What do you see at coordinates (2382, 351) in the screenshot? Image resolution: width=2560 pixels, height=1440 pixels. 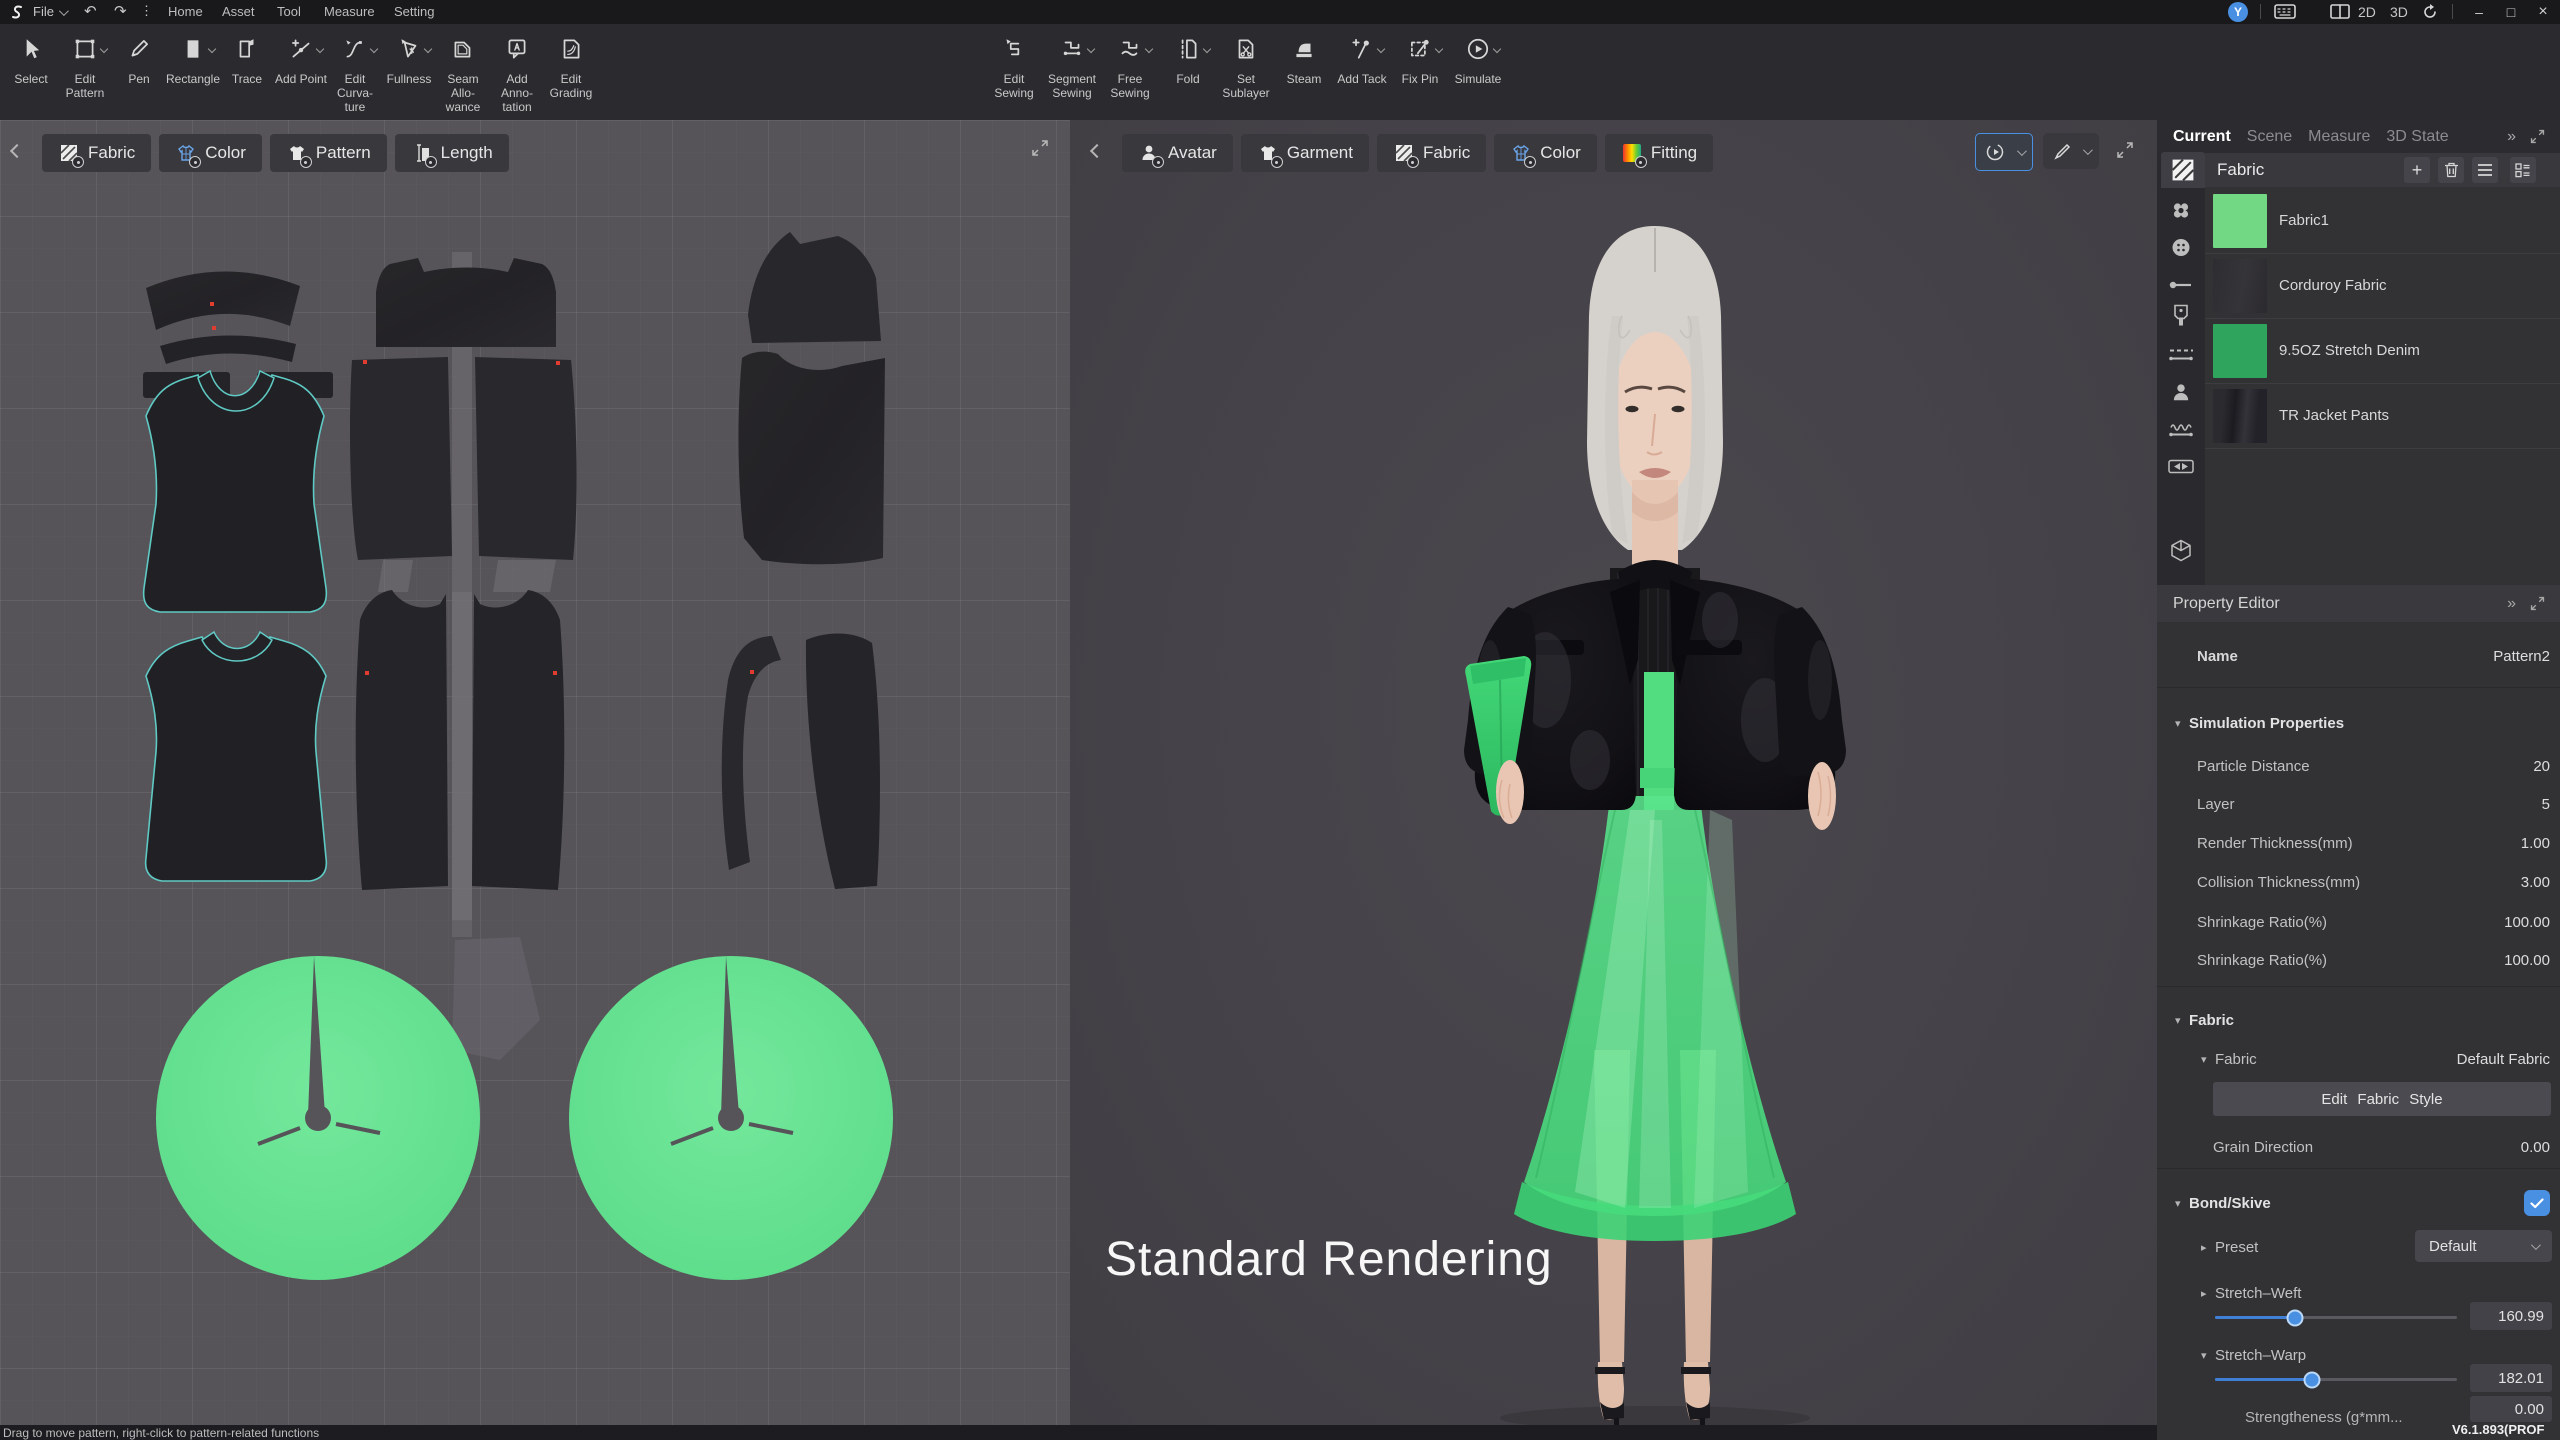 I see `fabric-list-item: 9.5OZ Stretch Denim` at bounding box center [2382, 351].